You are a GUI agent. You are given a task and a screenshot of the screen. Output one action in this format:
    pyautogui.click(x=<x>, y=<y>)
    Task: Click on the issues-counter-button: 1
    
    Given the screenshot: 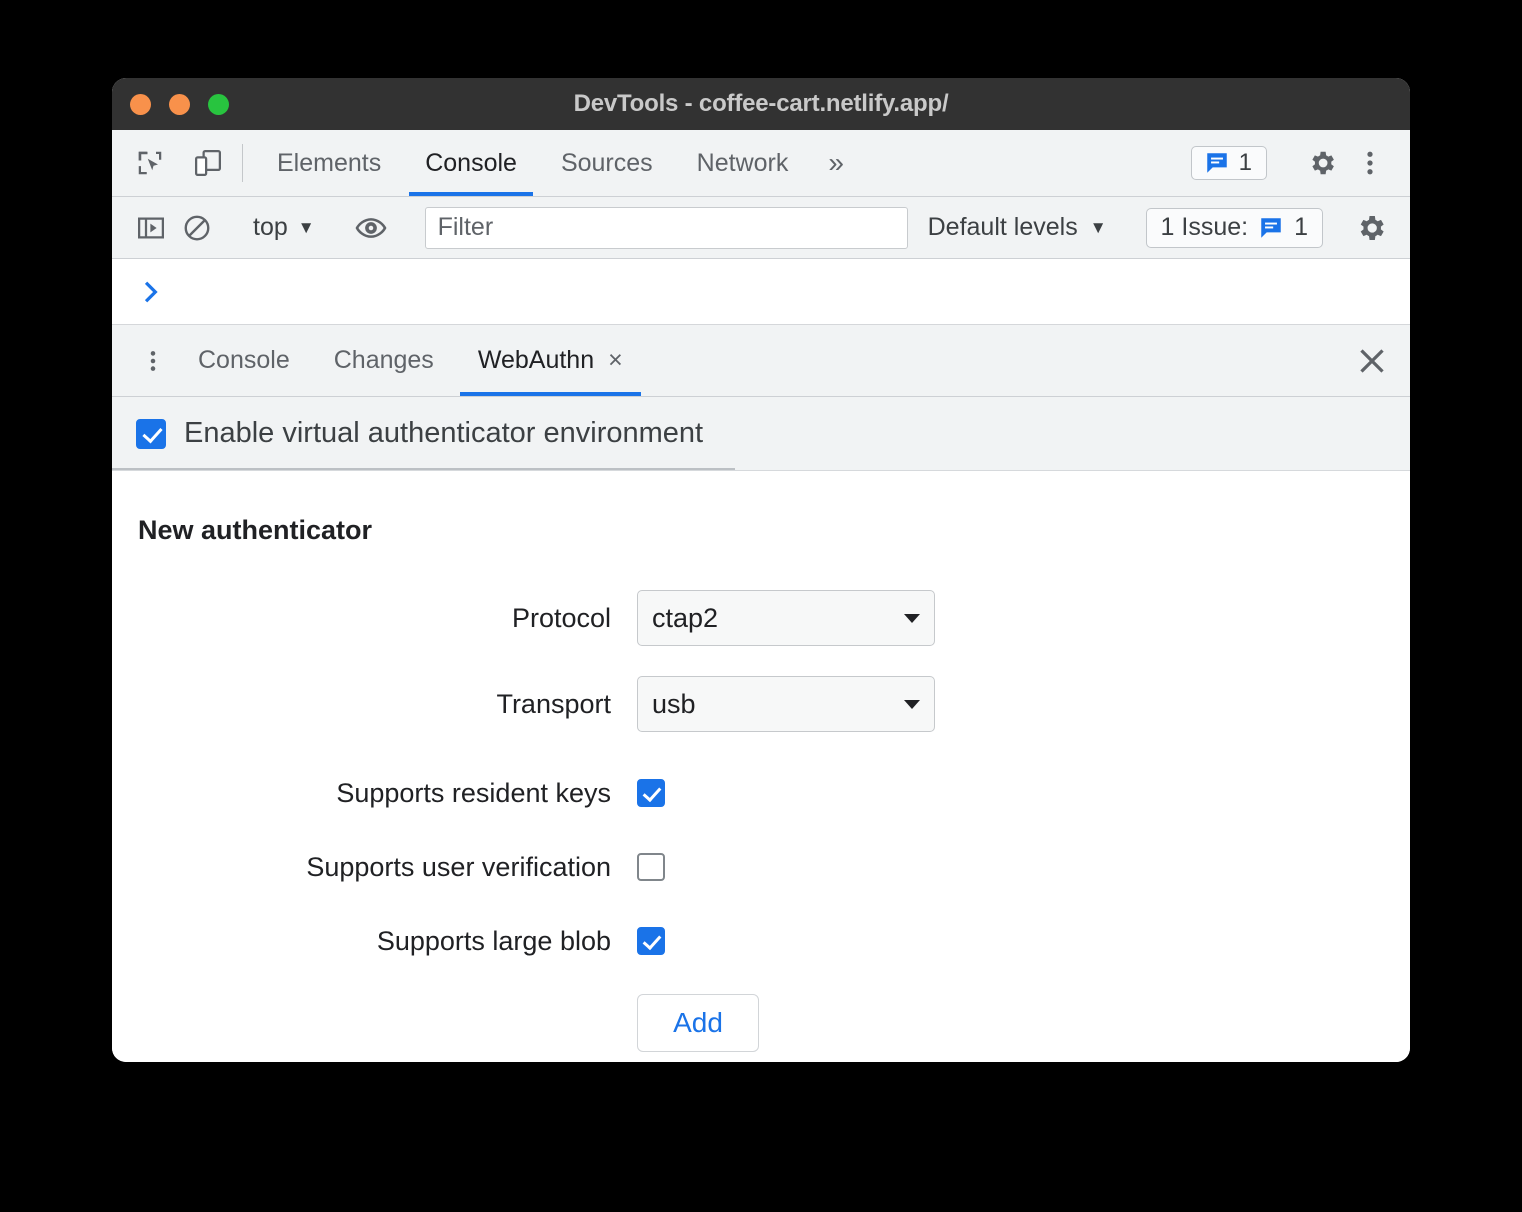 What is the action you would take?
    pyautogui.click(x=1228, y=163)
    